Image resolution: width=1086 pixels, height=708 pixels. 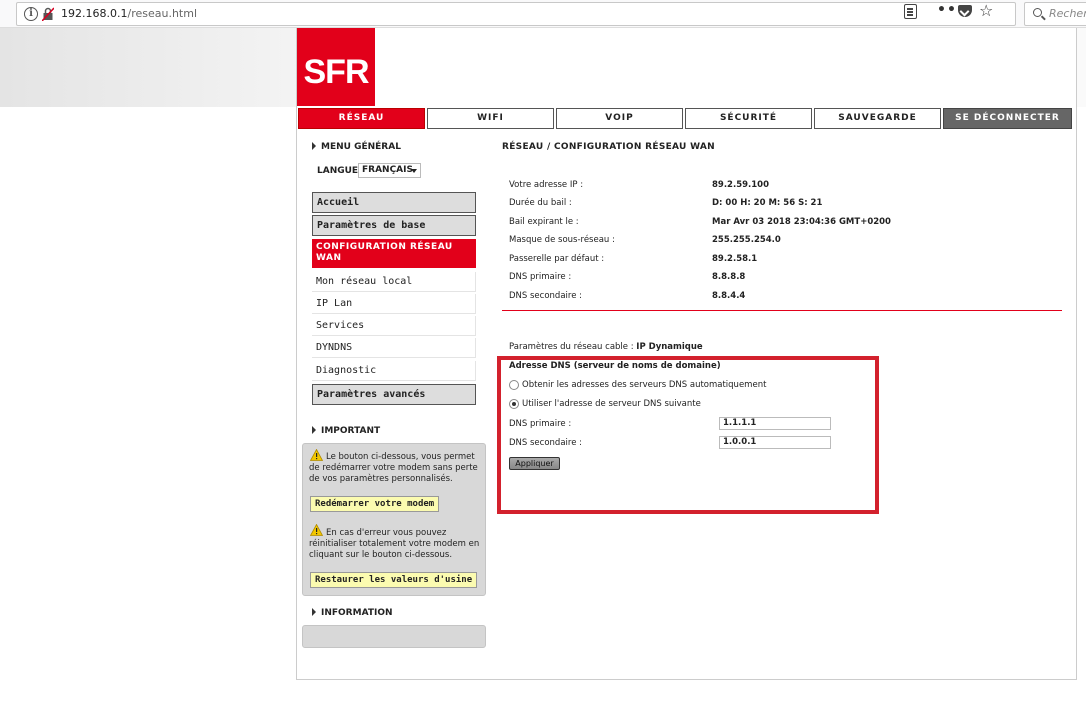 What do you see at coordinates (619, 118) in the screenshot?
I see `tab-voip: VOIP` at bounding box center [619, 118].